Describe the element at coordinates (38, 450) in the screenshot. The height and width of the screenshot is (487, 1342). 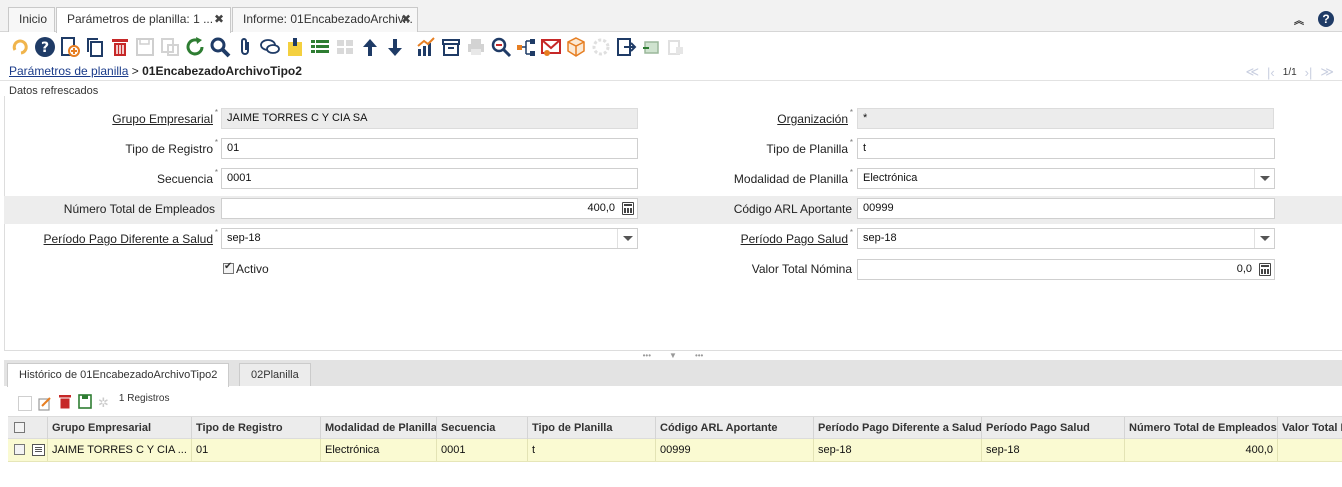
I see `edit-record-icon` at that location.